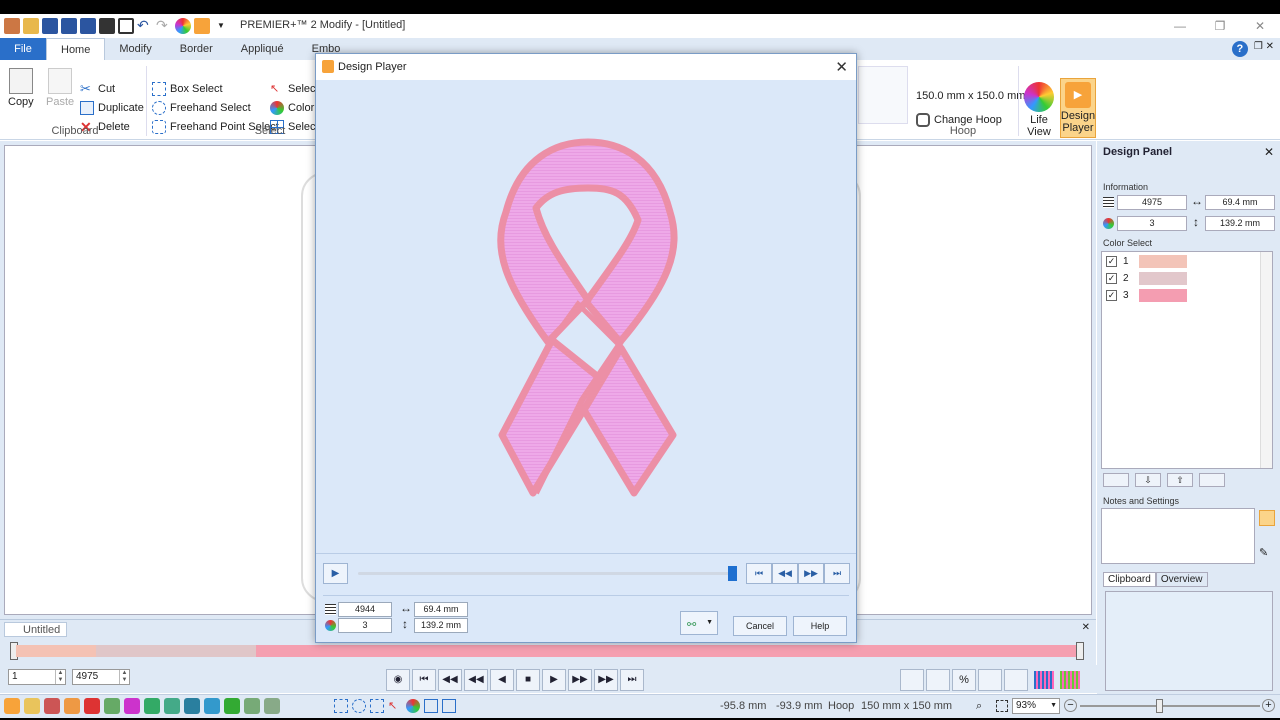 The height and width of the screenshot is (720, 1280). What do you see at coordinates (1146, 261) in the screenshot?
I see `color-row: ✓ 1` at bounding box center [1146, 261].